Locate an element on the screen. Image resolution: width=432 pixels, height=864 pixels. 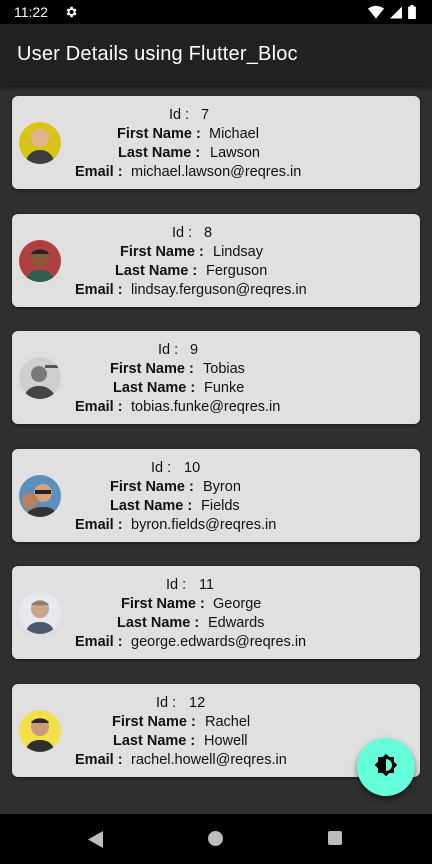
id-line: Id : 8 is located at coordinates (216, 233).